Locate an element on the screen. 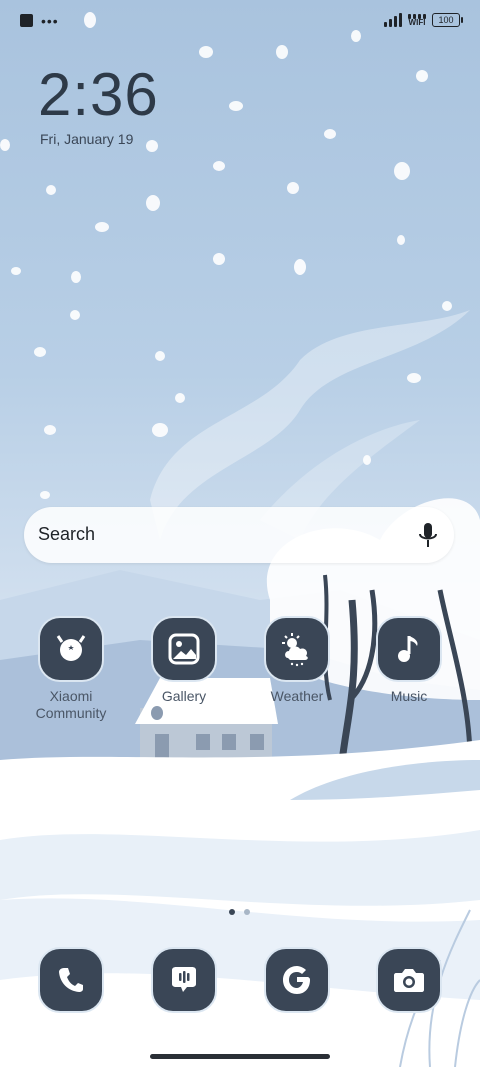 The width and height of the screenshot is (480, 1067). microphone-icon is located at coordinates (428, 535).